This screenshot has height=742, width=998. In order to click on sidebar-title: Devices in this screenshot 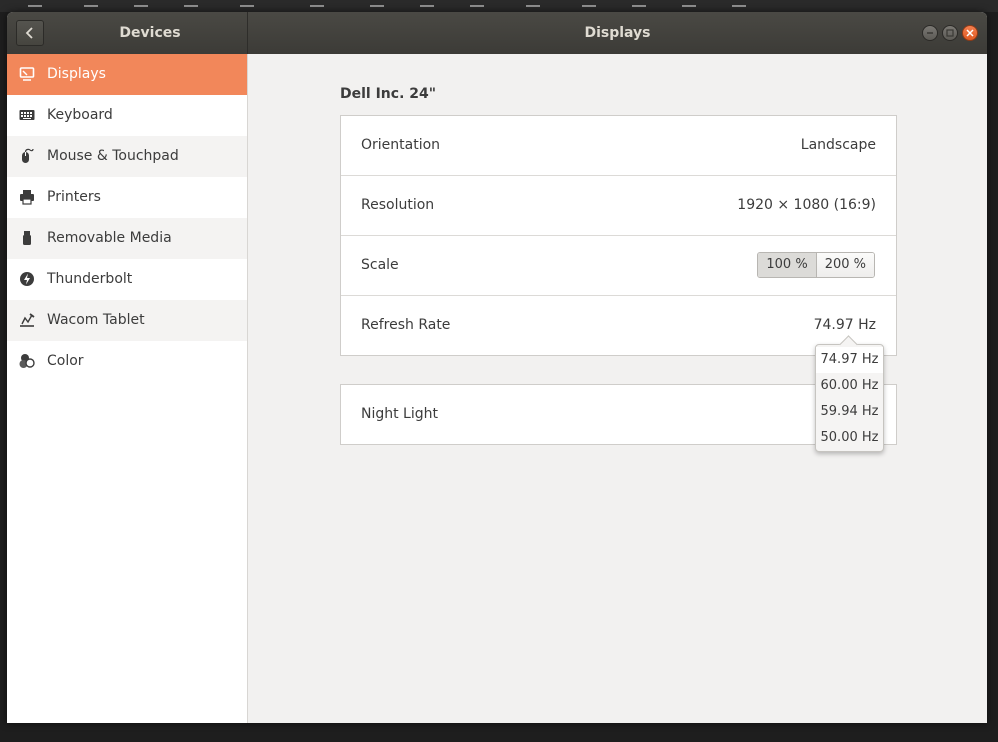, I will do `click(150, 33)`.